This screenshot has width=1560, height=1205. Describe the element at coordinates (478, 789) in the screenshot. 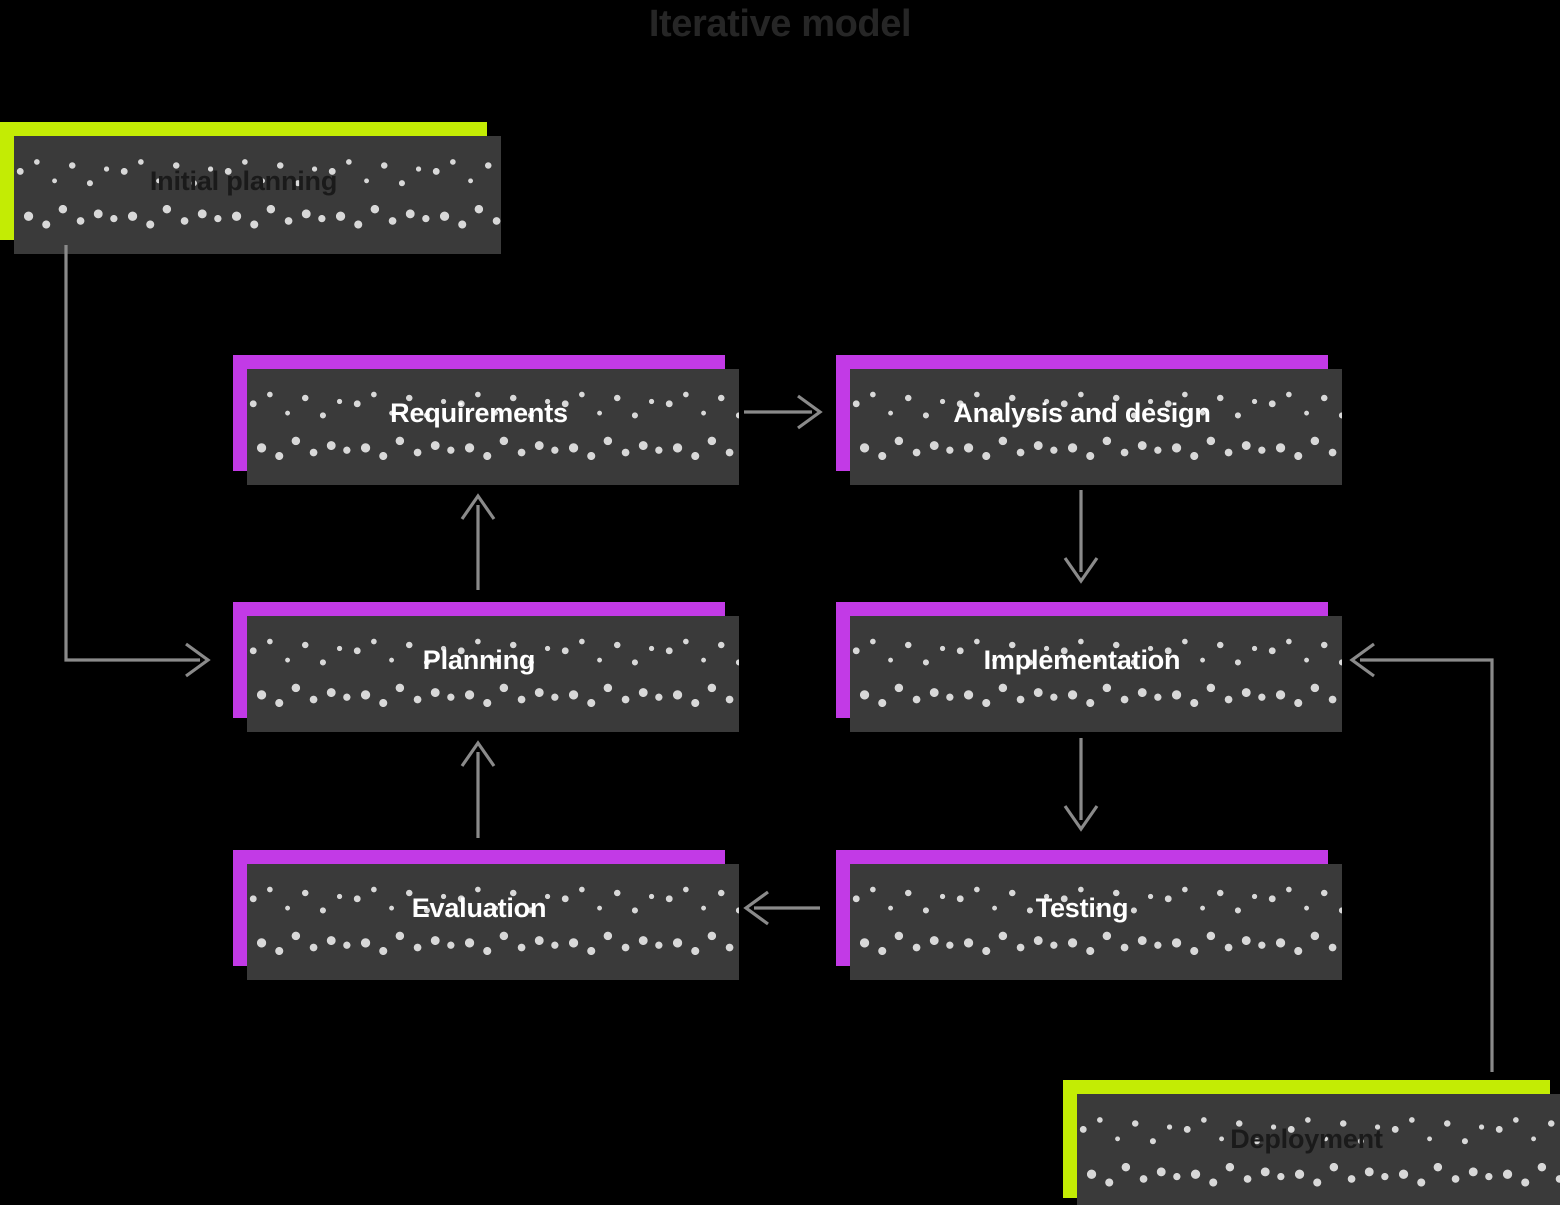

I see `edge-evaluation-to-planning` at that location.